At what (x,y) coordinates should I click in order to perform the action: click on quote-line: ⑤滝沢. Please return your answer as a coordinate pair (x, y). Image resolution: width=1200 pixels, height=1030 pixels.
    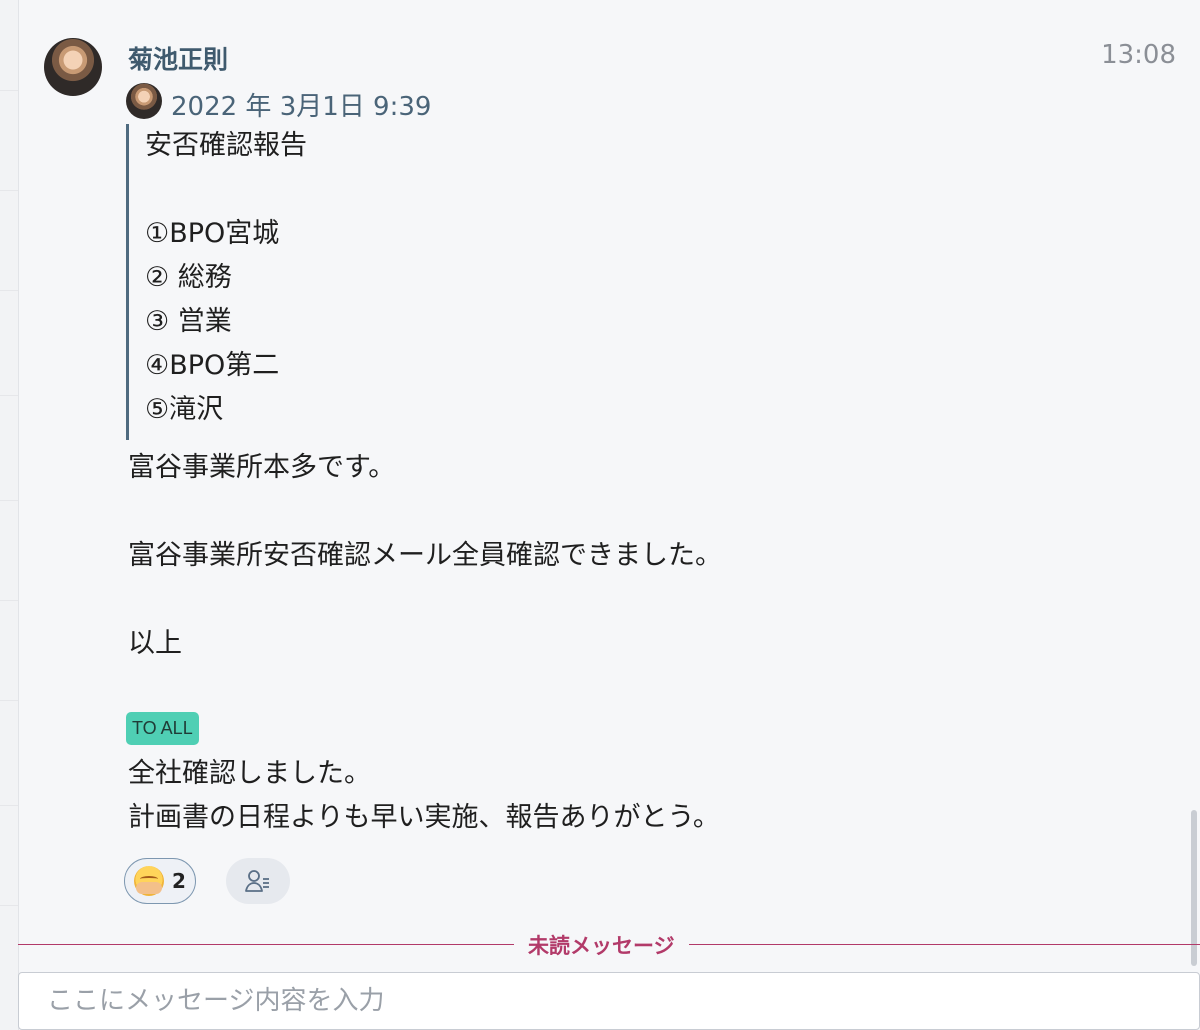
    Looking at the image, I should click on (184, 409).